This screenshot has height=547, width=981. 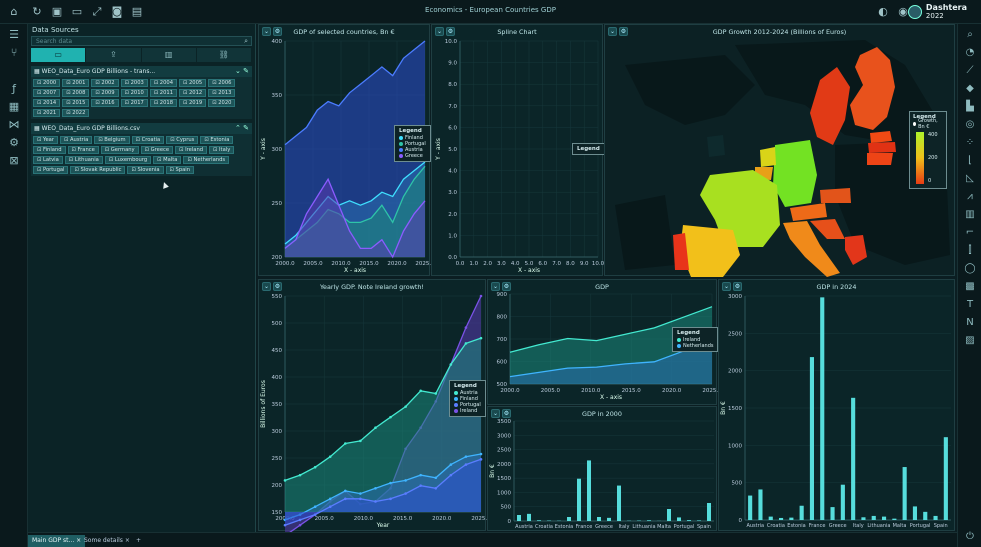 What do you see at coordinates (47, 83) in the screenshot?
I see `column-chip: ⊡ 2000` at bounding box center [47, 83].